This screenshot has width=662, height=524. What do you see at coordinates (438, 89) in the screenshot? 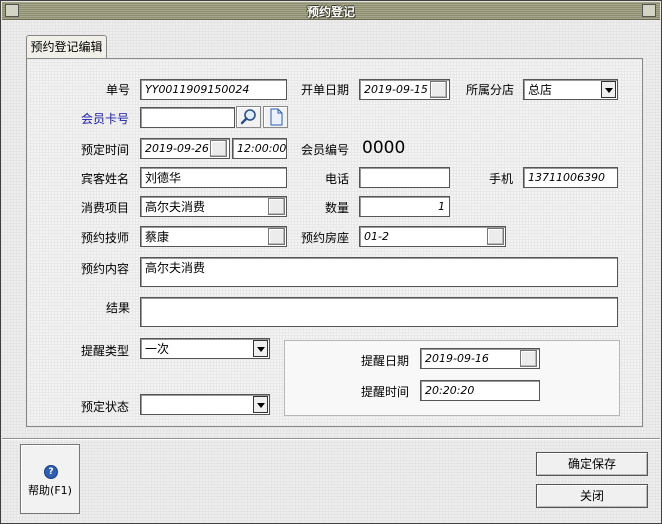
I see `open-date-picker-button` at bounding box center [438, 89].